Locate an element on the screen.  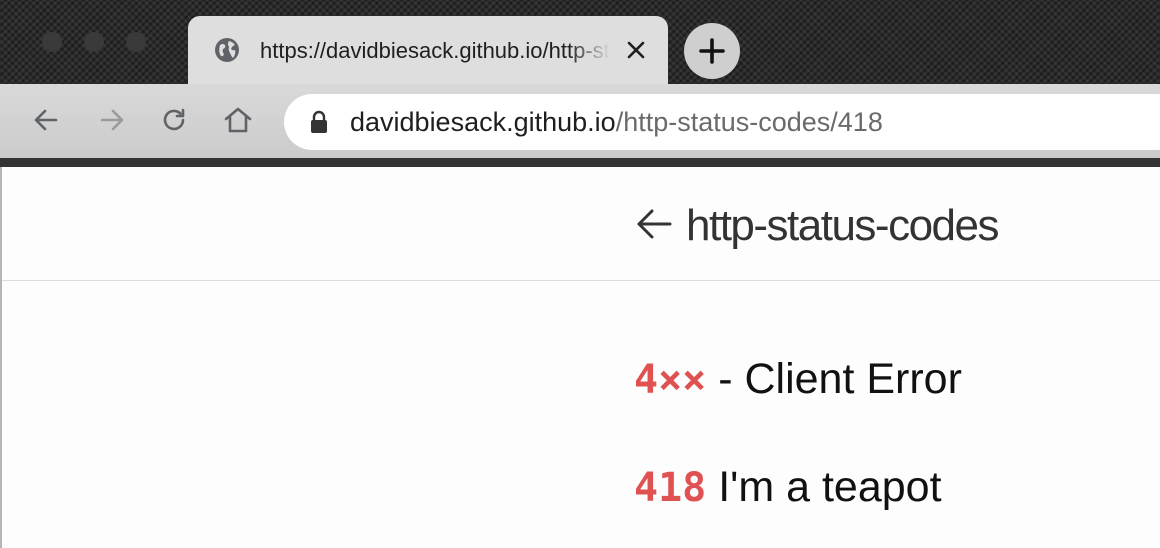
window-zoom-dot is located at coordinates (136, 42).